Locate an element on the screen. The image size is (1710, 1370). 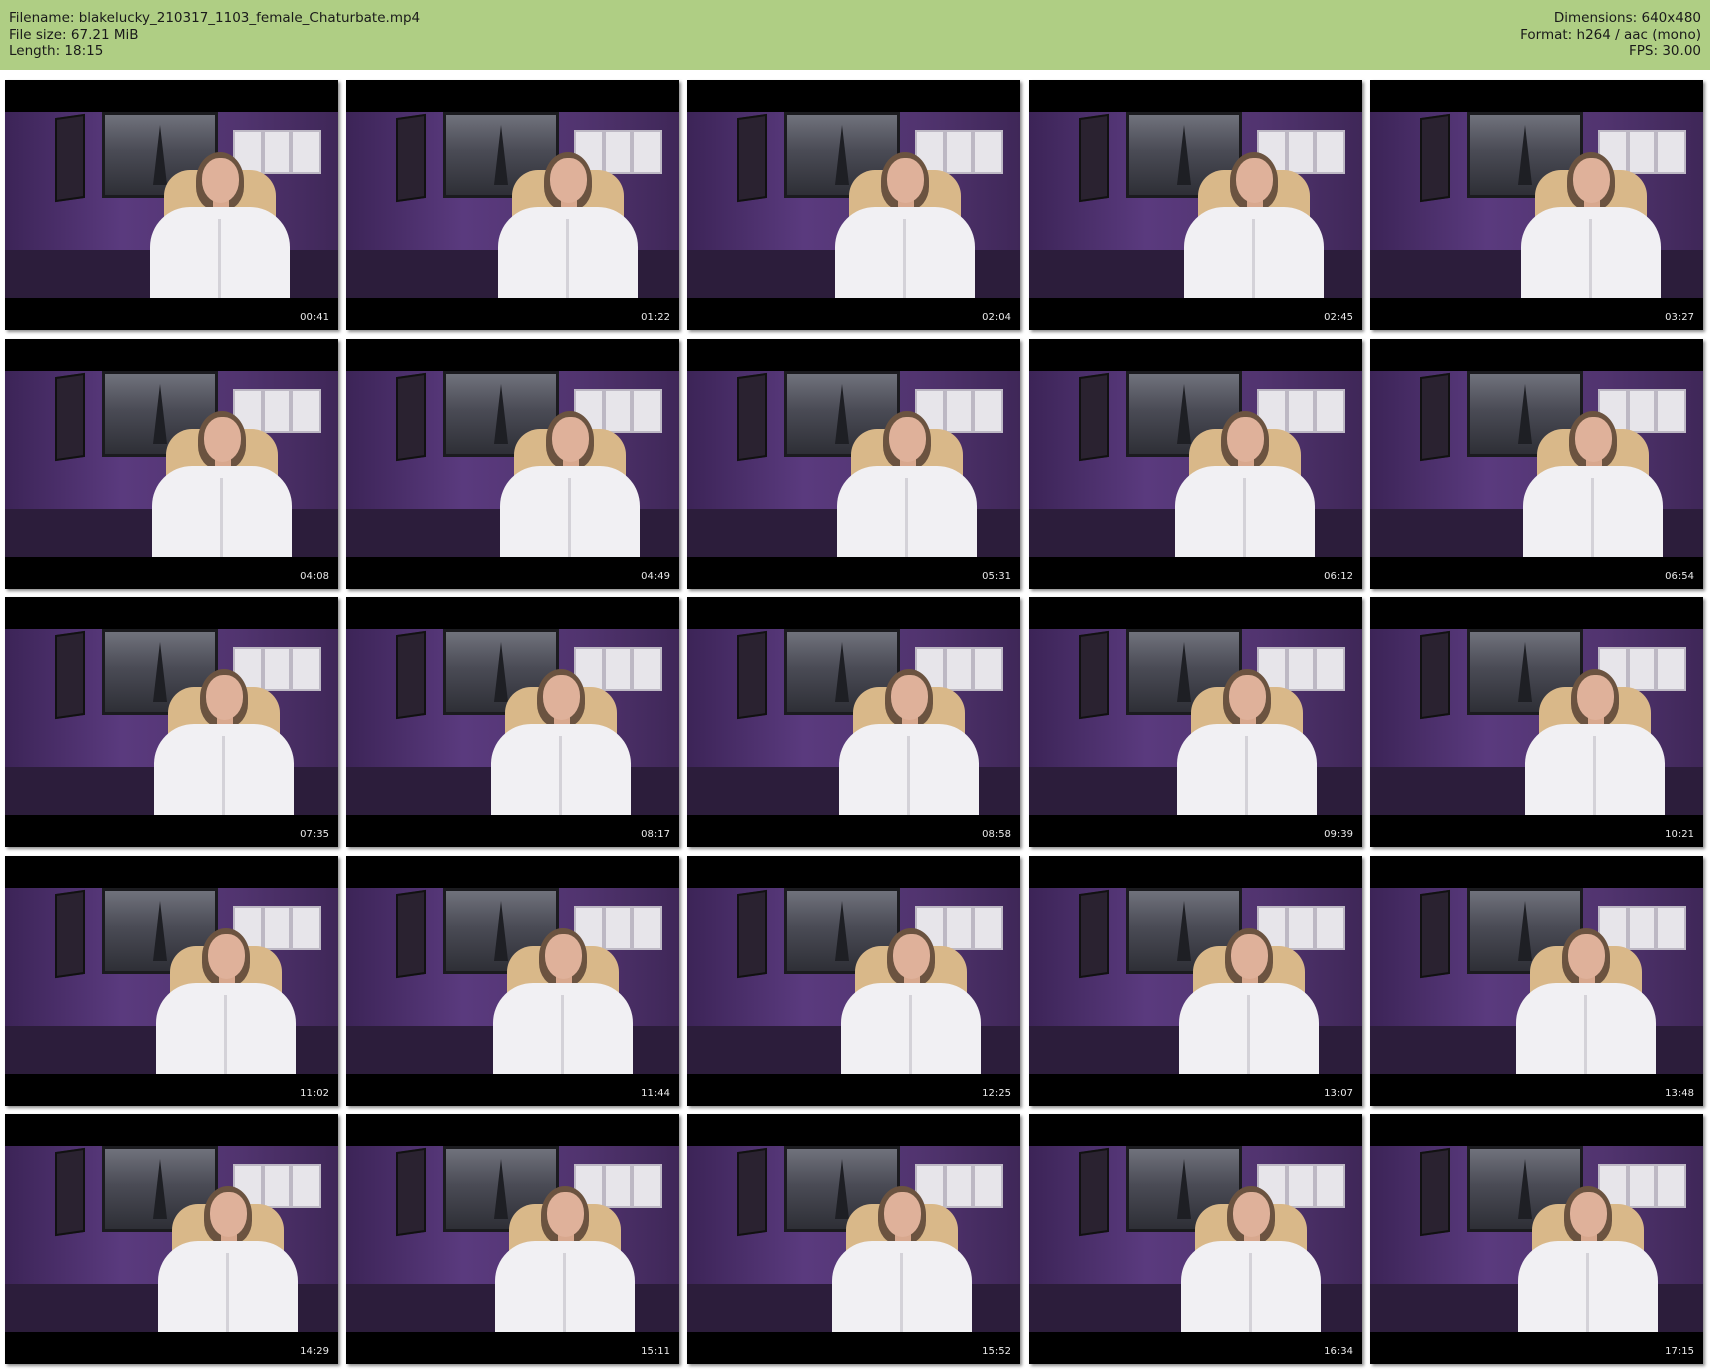
video-thumbnail: 17:15 is located at coordinates (1536, 1239).